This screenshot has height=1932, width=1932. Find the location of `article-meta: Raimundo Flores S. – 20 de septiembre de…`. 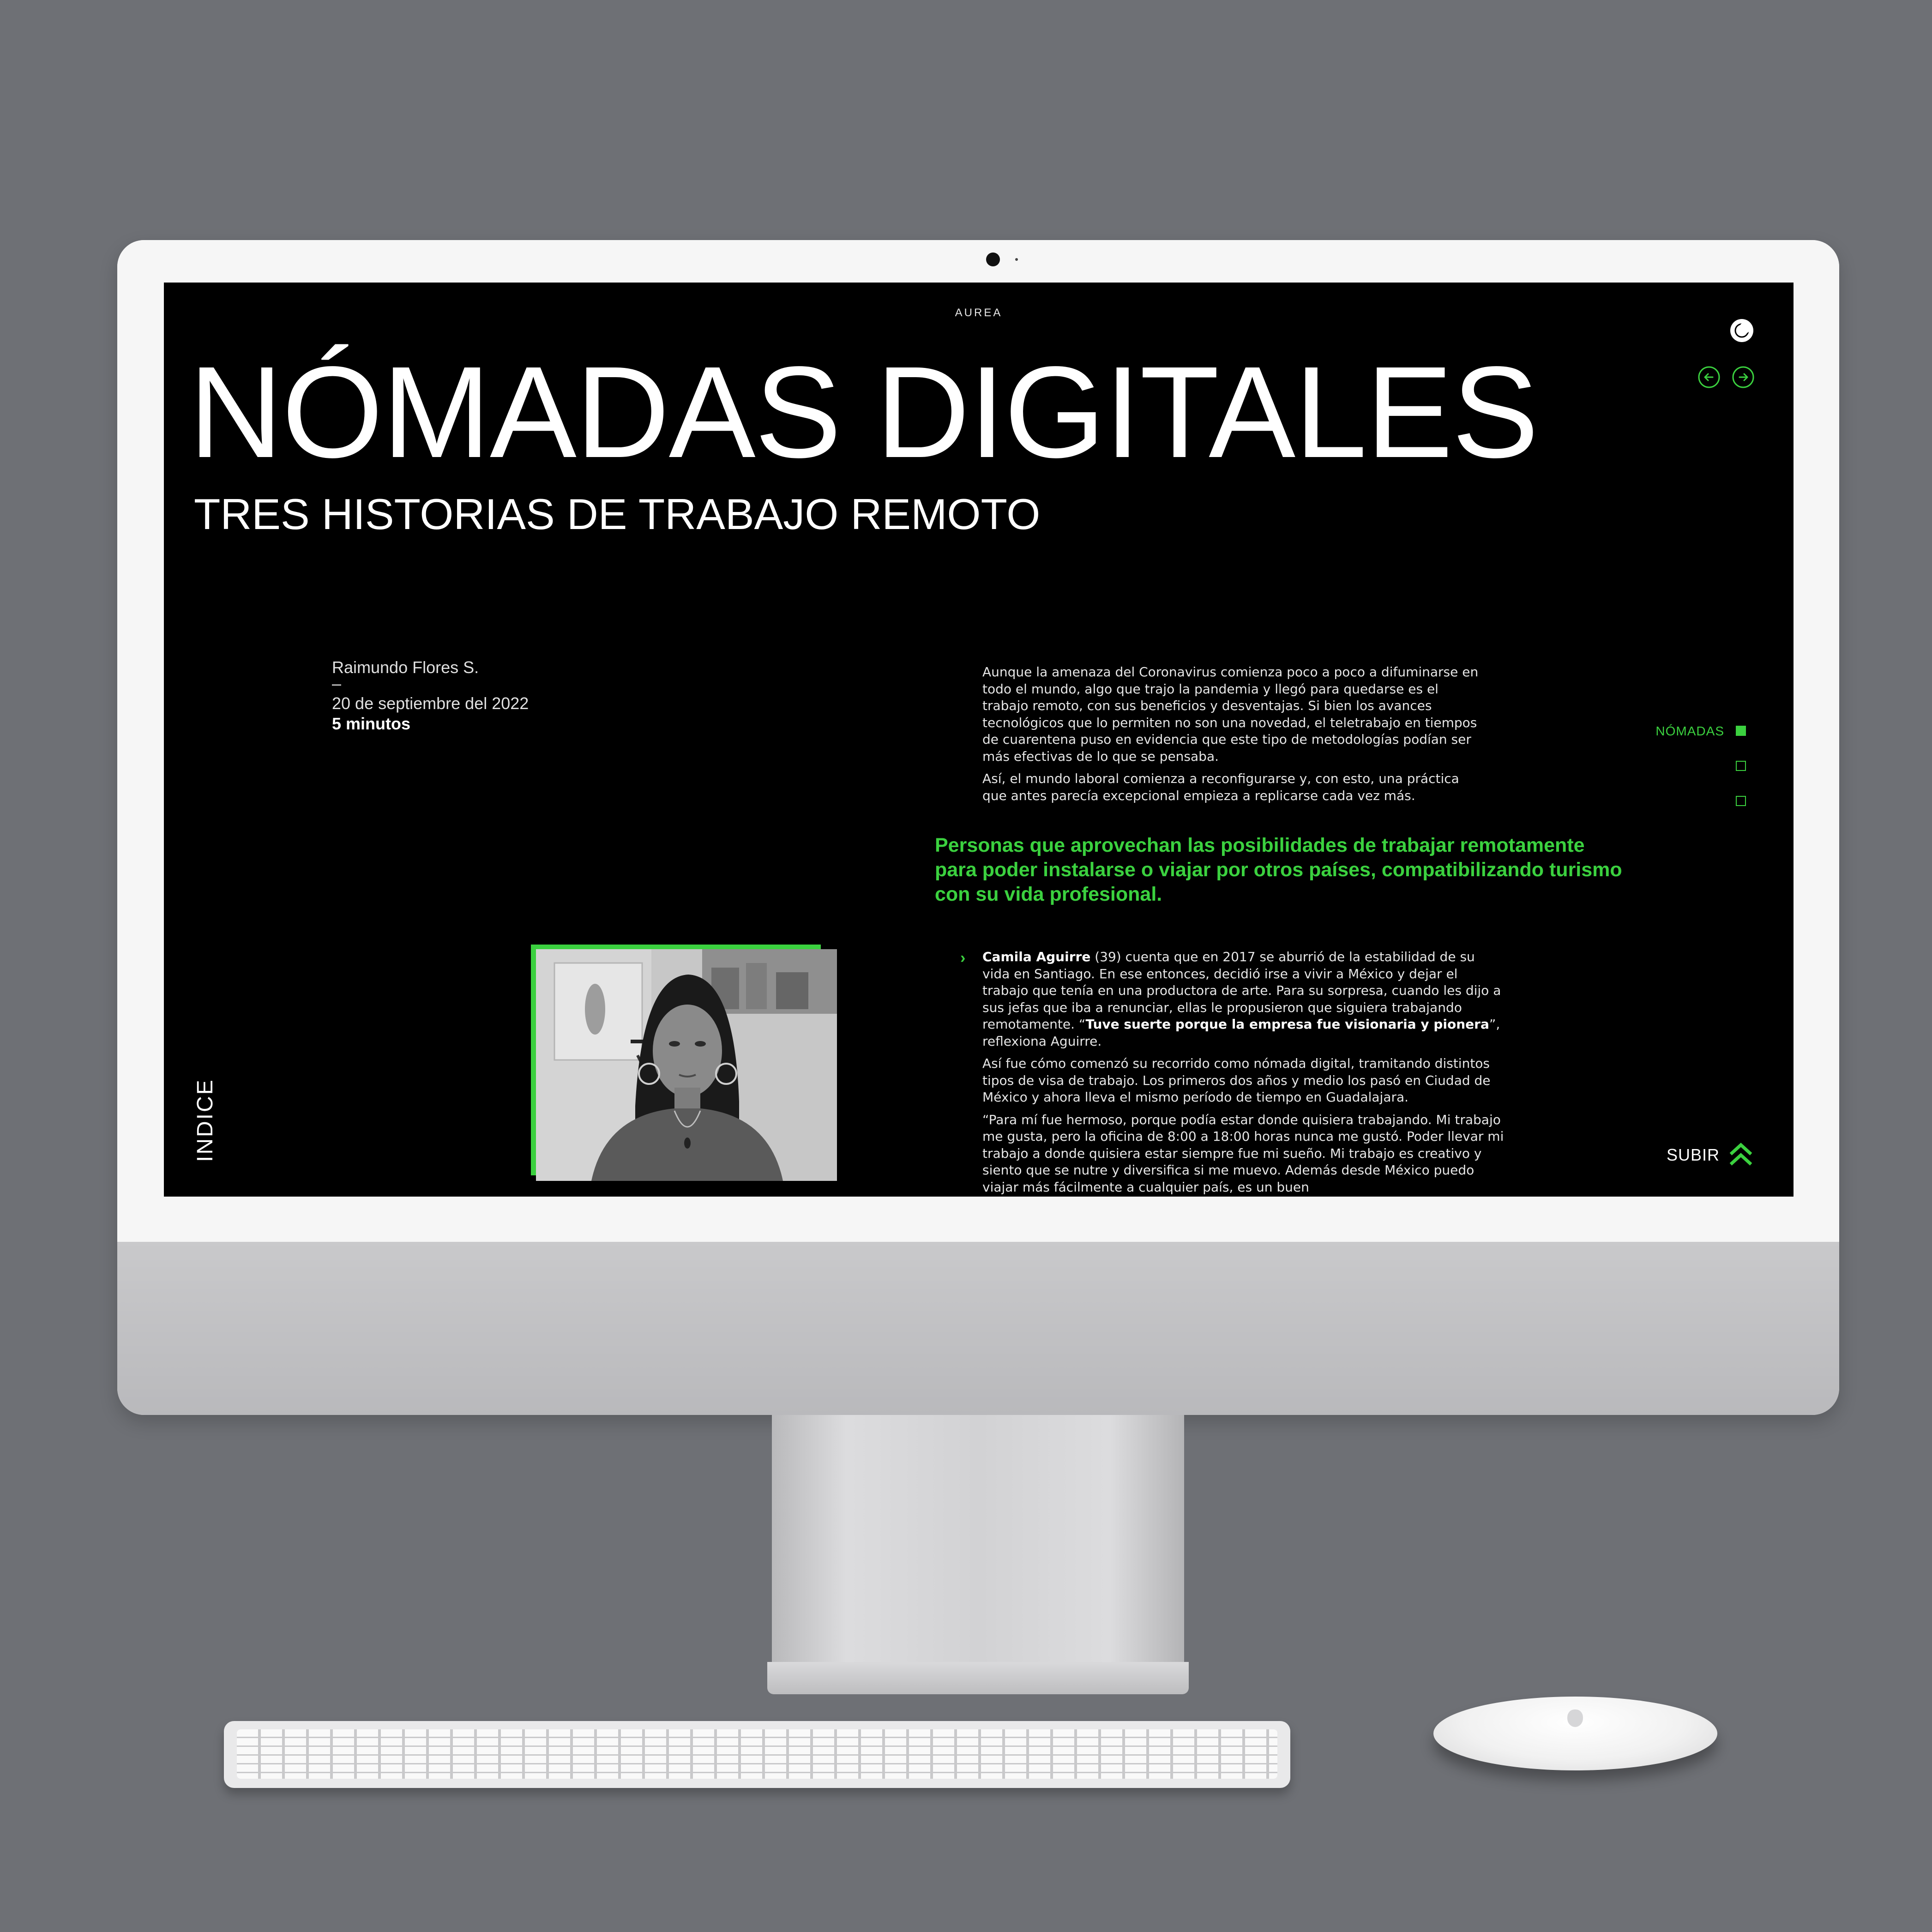

article-meta: Raimundo Flores S. – 20 de septiembre de… is located at coordinates (430, 695).